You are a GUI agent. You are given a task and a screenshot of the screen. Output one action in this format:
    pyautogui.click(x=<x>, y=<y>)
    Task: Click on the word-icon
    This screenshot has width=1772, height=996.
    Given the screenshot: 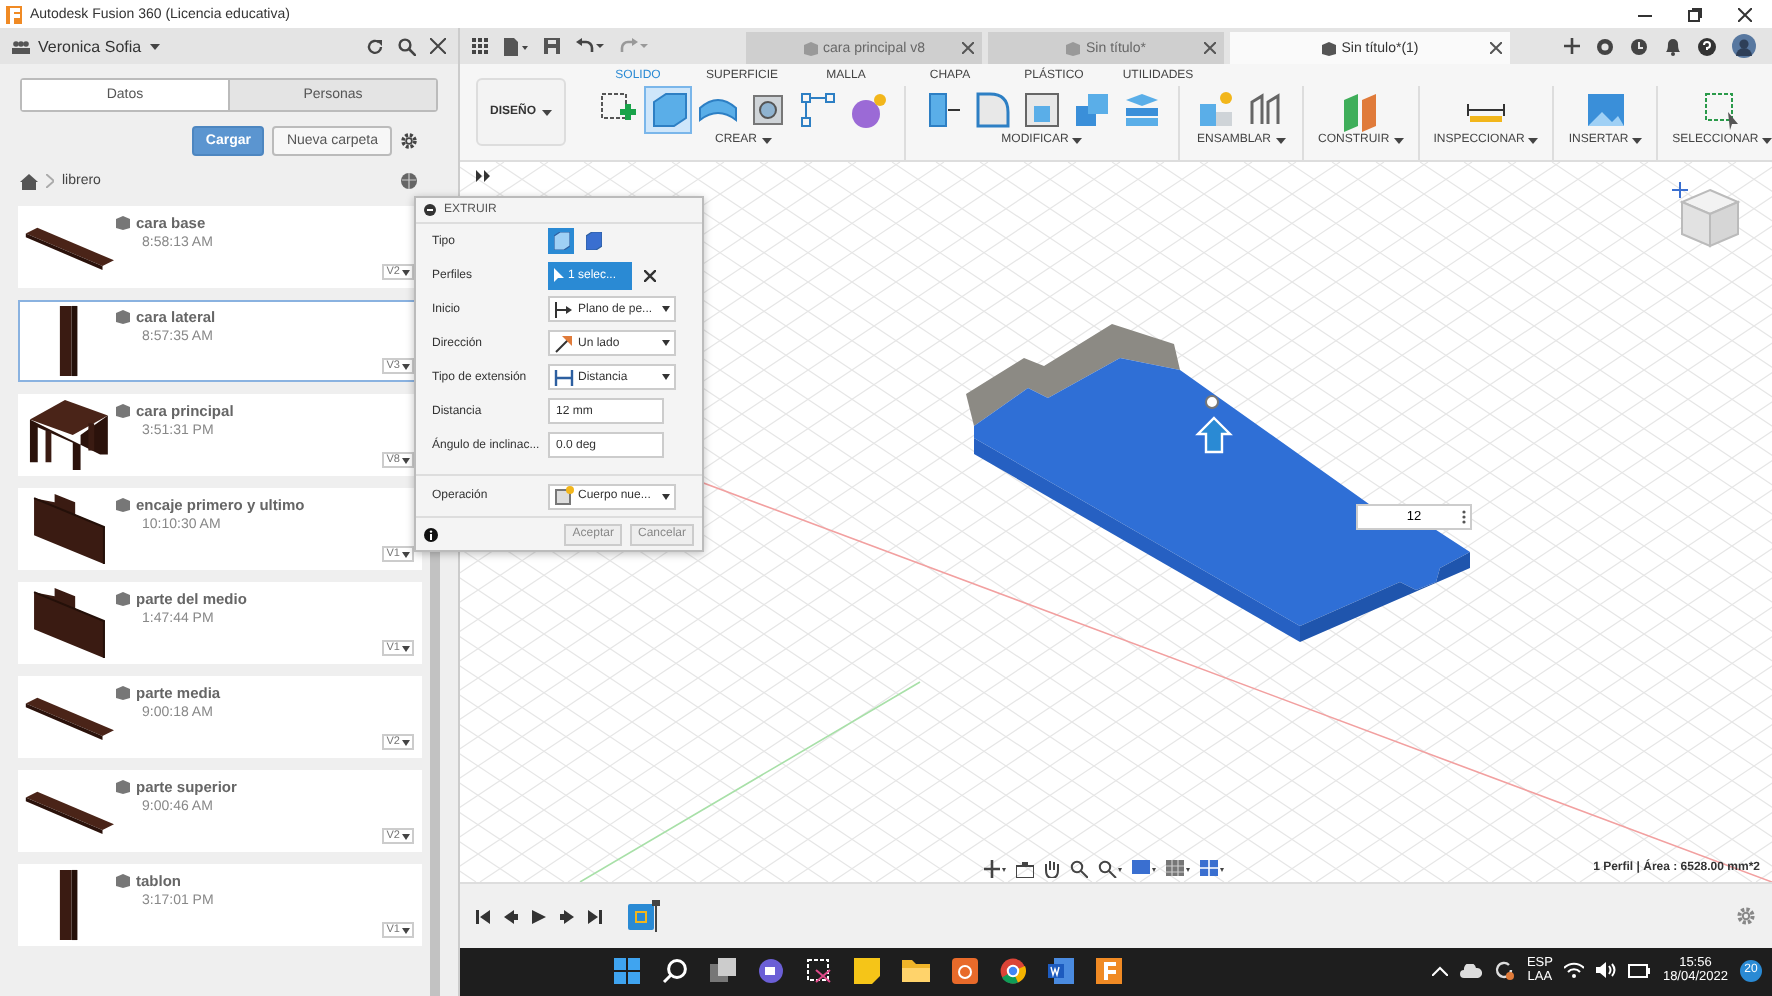 What is the action you would take?
    pyautogui.click(x=1061, y=970)
    